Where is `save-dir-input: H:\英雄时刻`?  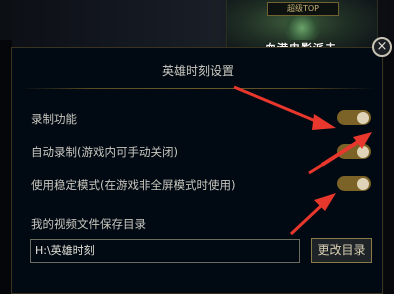
save-dir-input: H:\英雄时刻 is located at coordinates (165, 251).